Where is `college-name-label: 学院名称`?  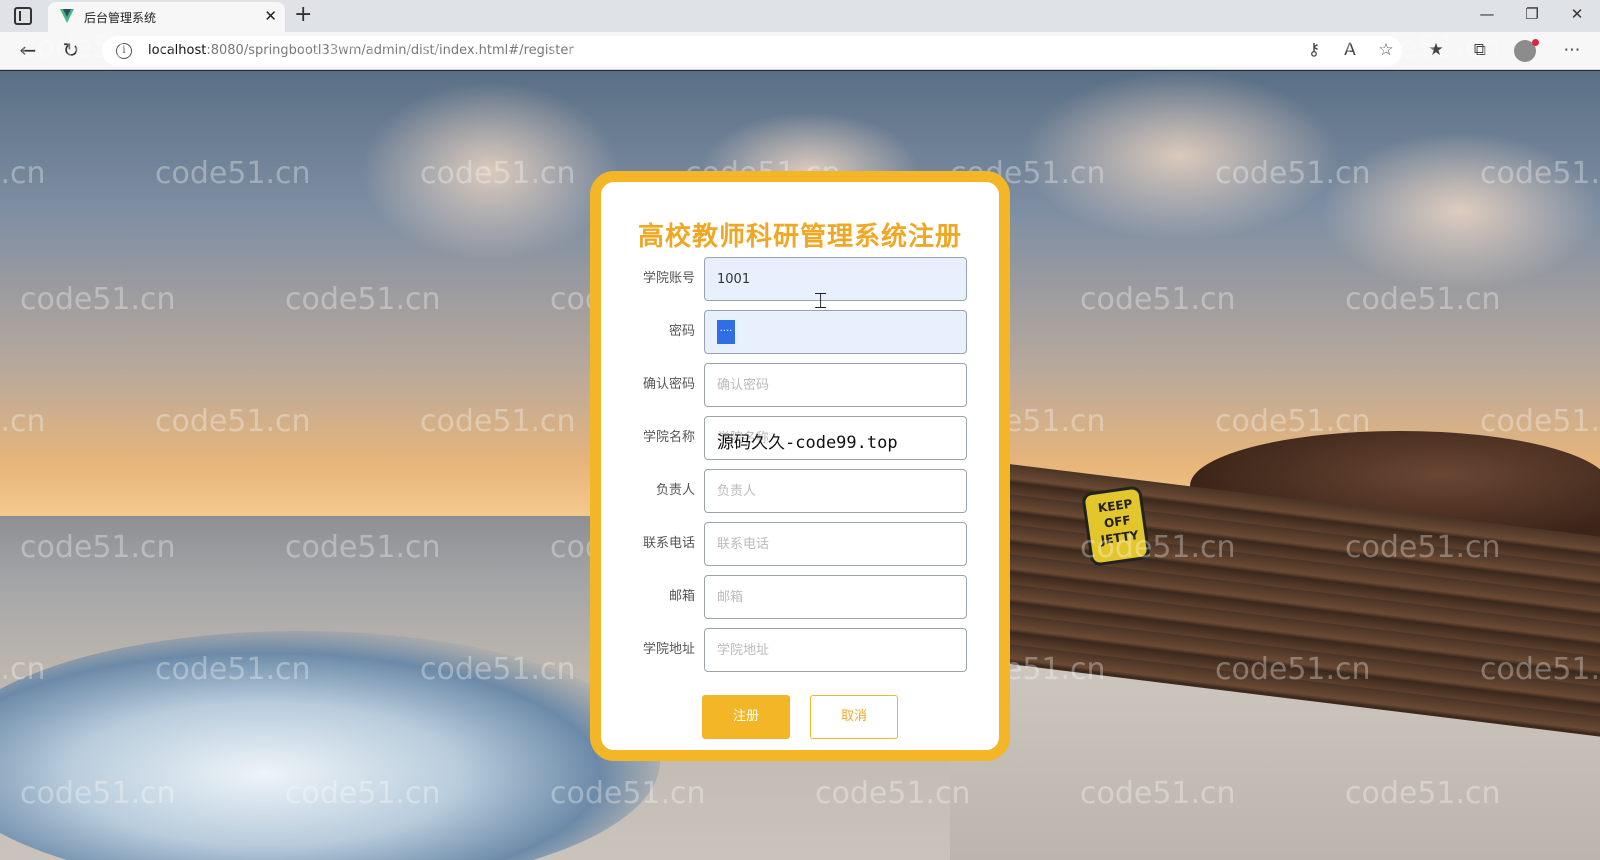 college-name-label: 学院名称 is located at coordinates (668, 437).